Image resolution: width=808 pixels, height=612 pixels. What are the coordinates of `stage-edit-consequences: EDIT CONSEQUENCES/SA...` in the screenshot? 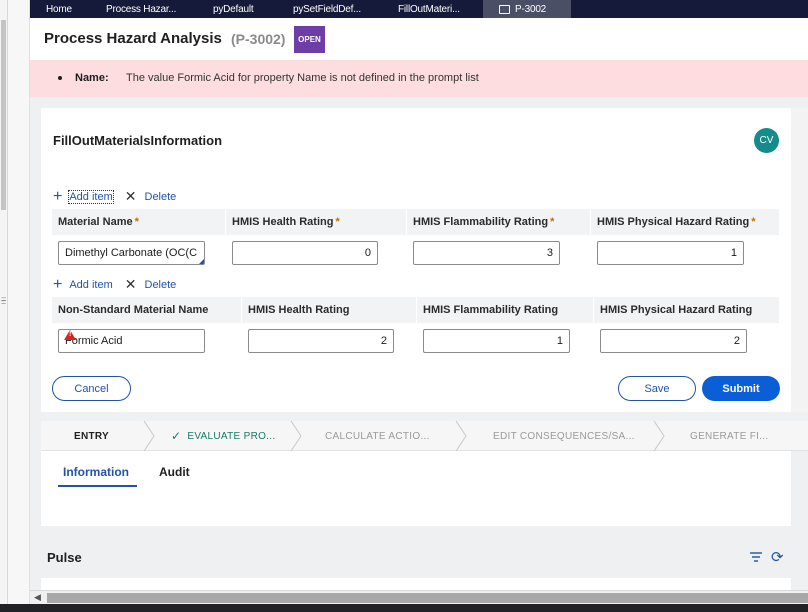 It's located at (564, 436).